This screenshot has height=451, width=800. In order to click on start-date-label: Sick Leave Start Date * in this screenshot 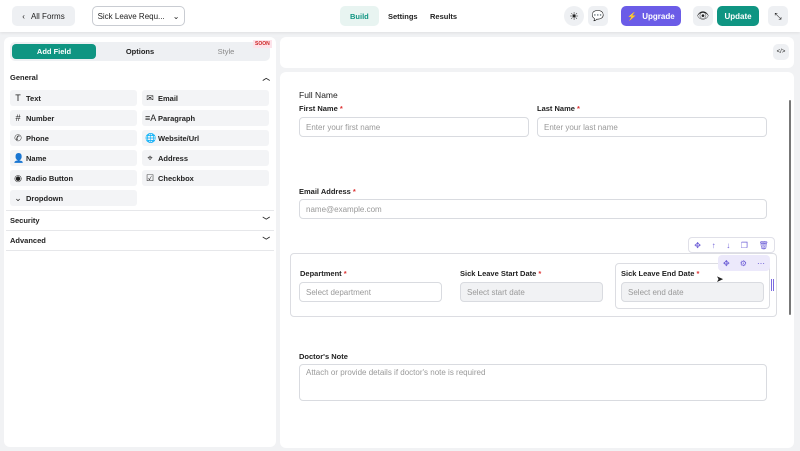, I will do `click(500, 273)`.